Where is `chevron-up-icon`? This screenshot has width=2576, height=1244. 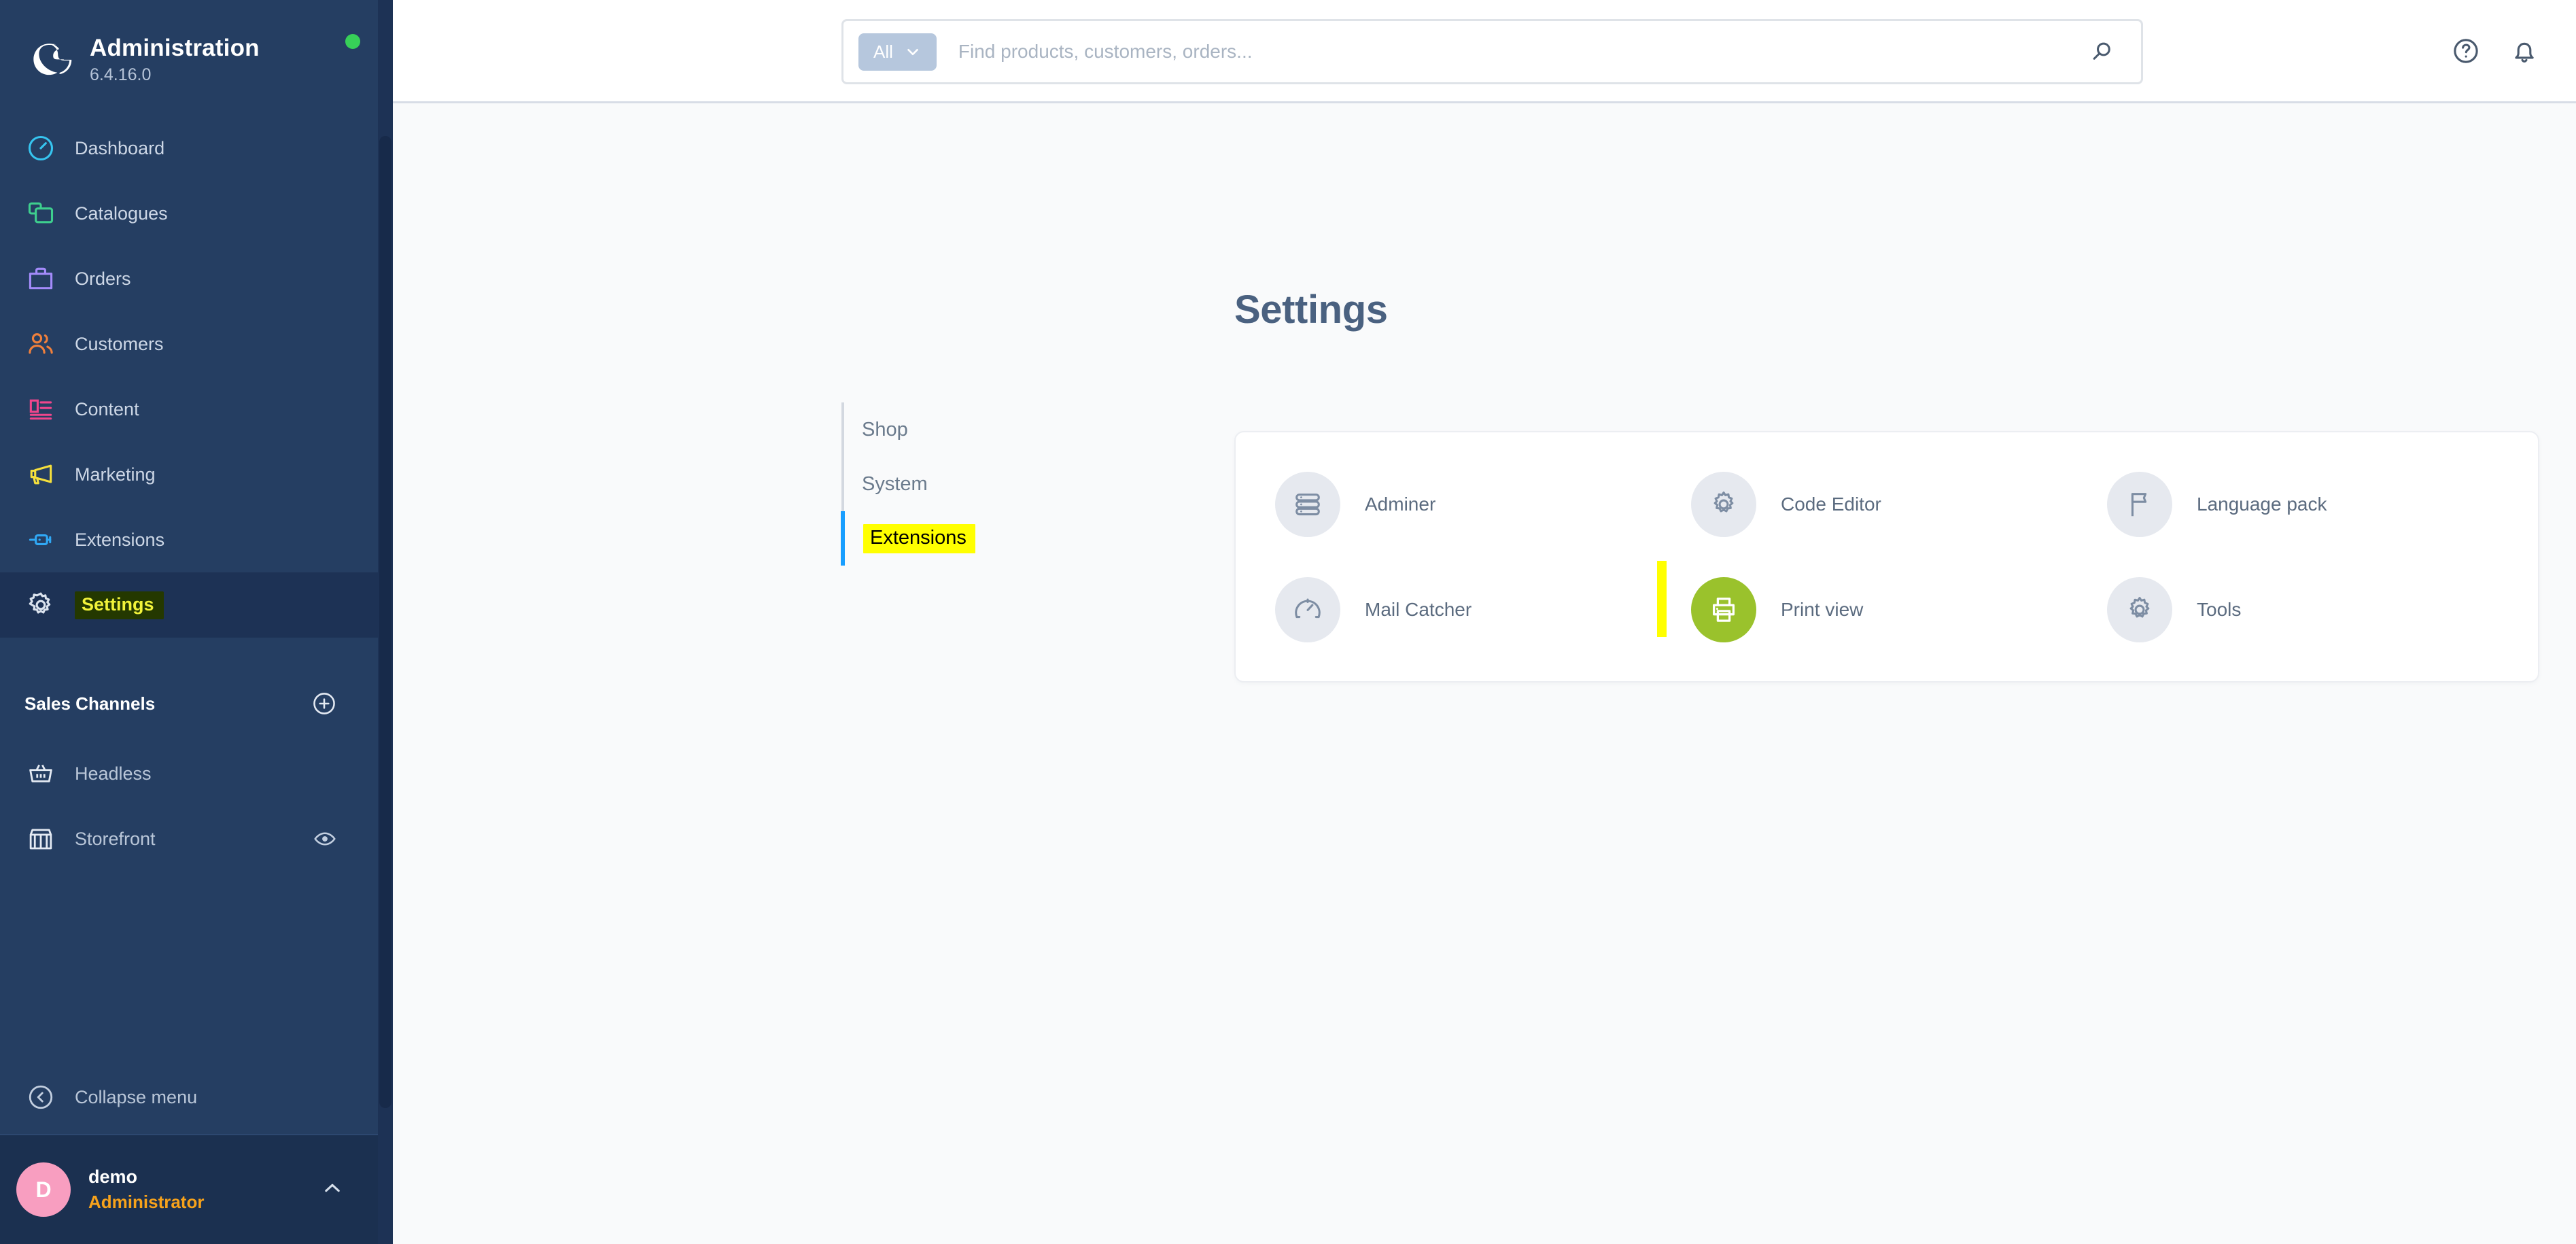
chevron-up-icon is located at coordinates (332, 1190).